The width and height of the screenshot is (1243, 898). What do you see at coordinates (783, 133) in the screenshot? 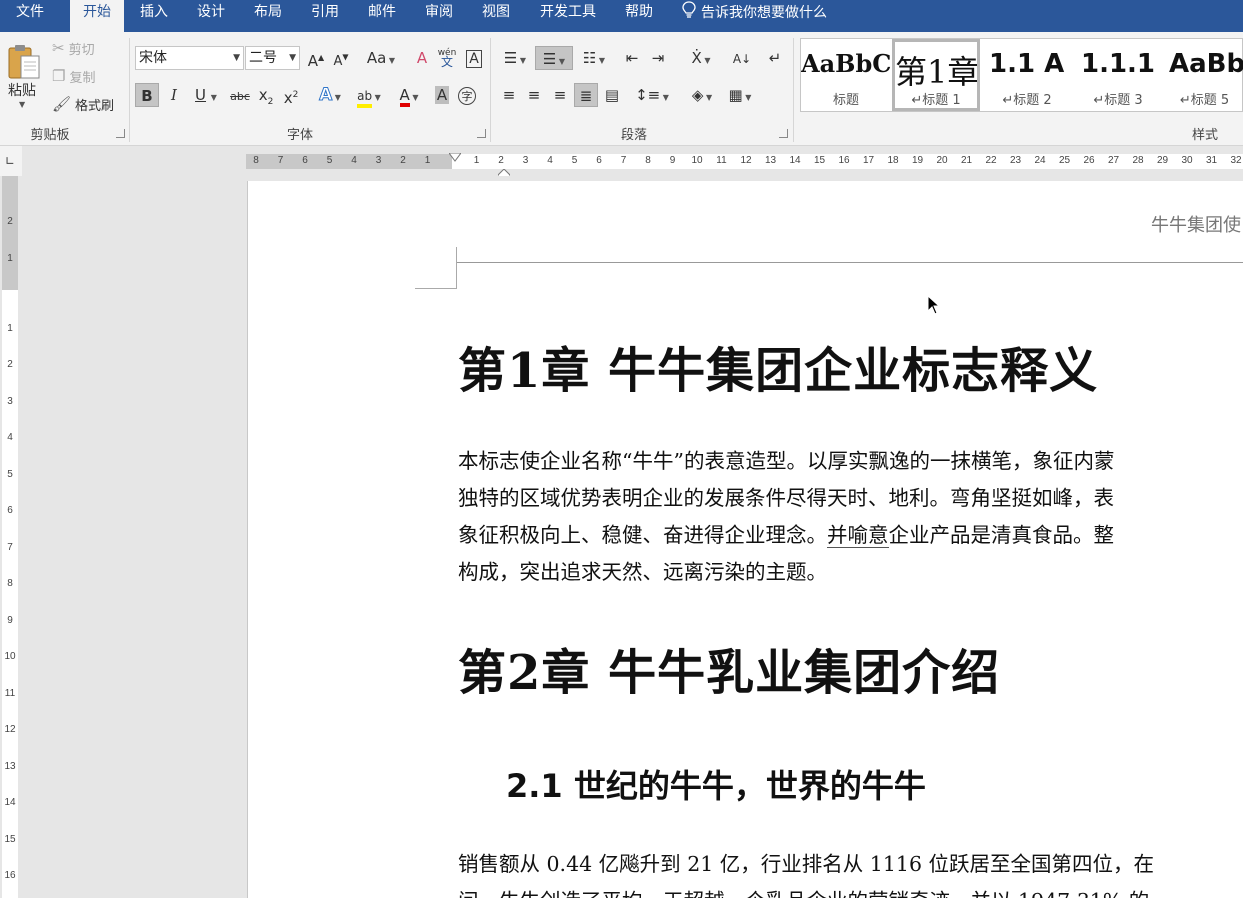
I see `paragraph-dialog-launcher` at bounding box center [783, 133].